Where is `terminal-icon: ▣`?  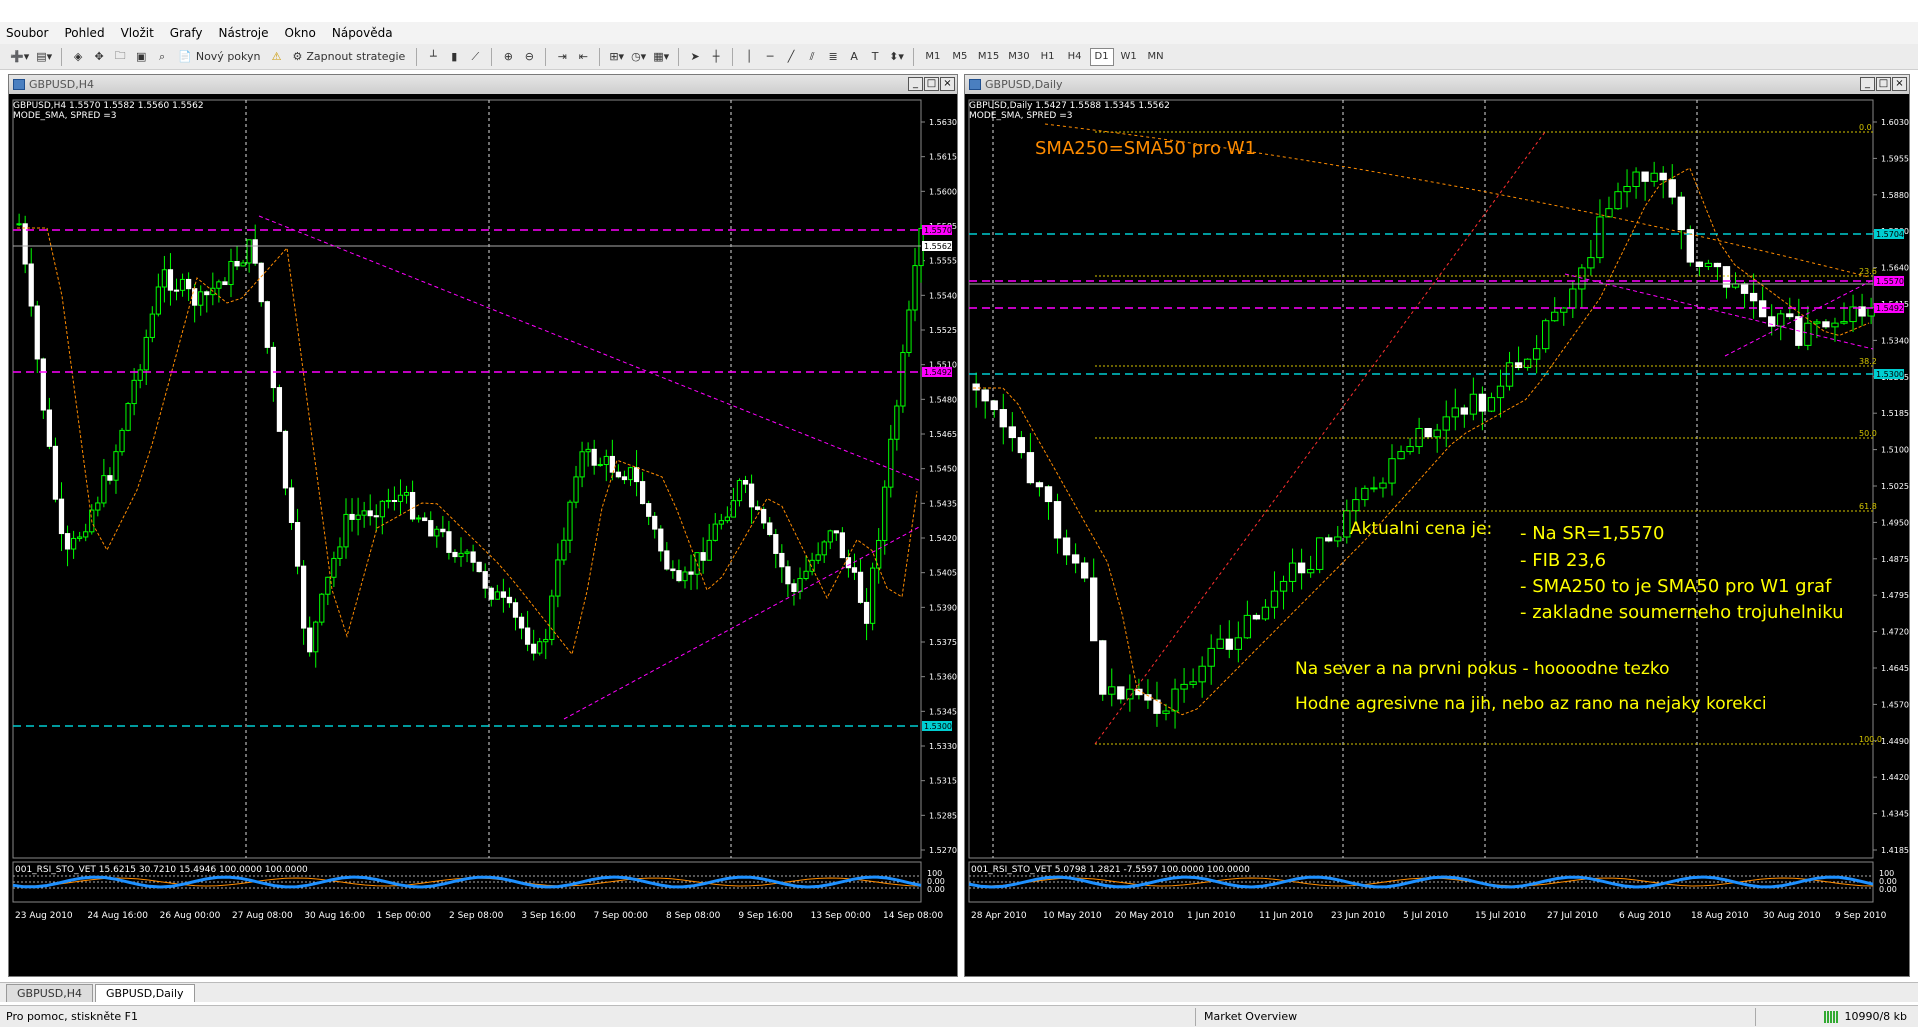 terminal-icon: ▣ is located at coordinates (141, 57).